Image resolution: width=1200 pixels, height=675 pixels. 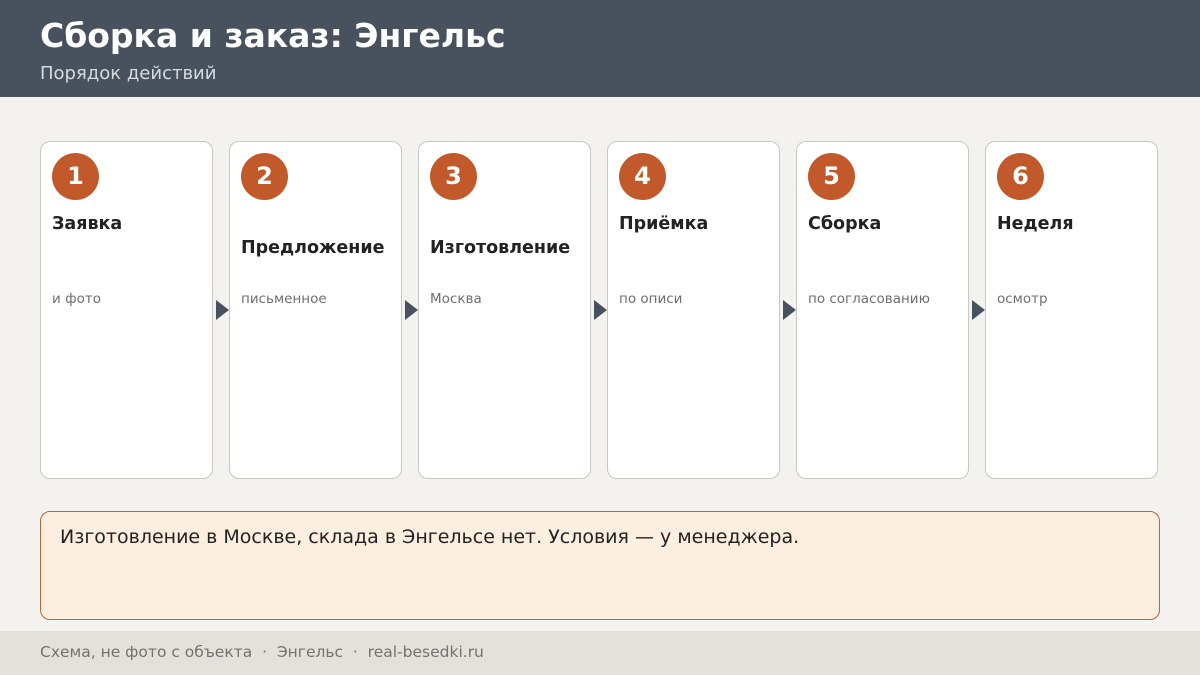 I want to click on step-number-badge: 6, so click(x=1020, y=176).